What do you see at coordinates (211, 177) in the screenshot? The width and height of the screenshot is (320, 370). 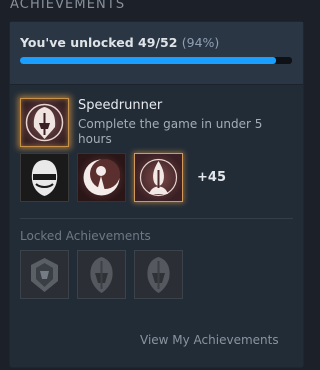 I see `more-achievements-count: +45` at bounding box center [211, 177].